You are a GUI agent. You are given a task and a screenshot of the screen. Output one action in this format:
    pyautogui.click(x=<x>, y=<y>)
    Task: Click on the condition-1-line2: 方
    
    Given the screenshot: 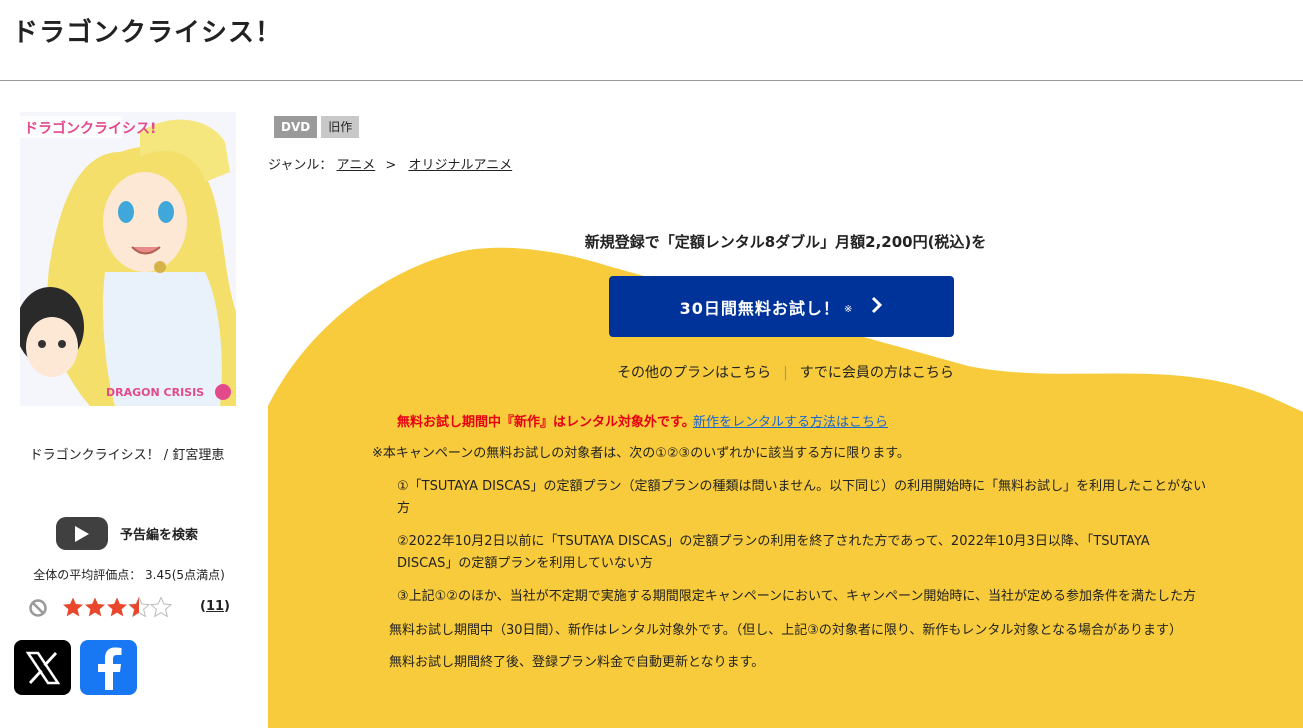 What is the action you would take?
    pyautogui.click(x=404, y=508)
    